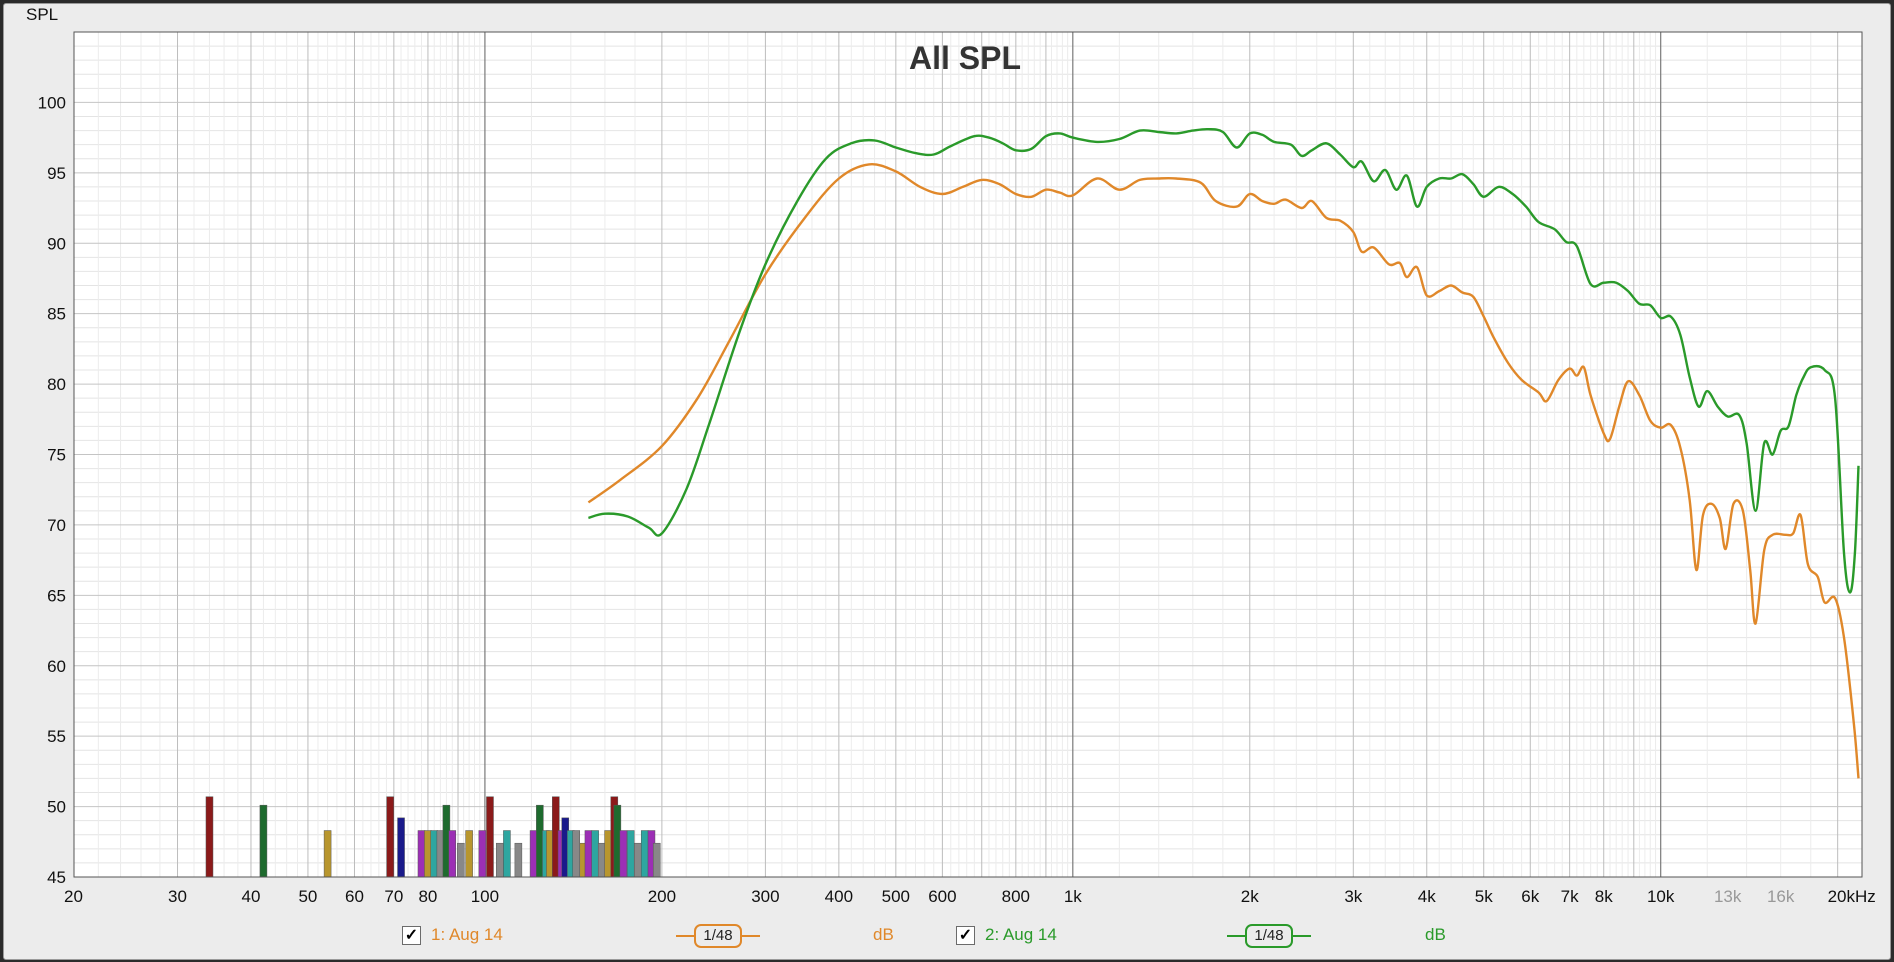 This screenshot has width=1894, height=962. Describe the element at coordinates (718, 936) in the screenshot. I see `series-1-smoothing-button: 1/48` at that location.